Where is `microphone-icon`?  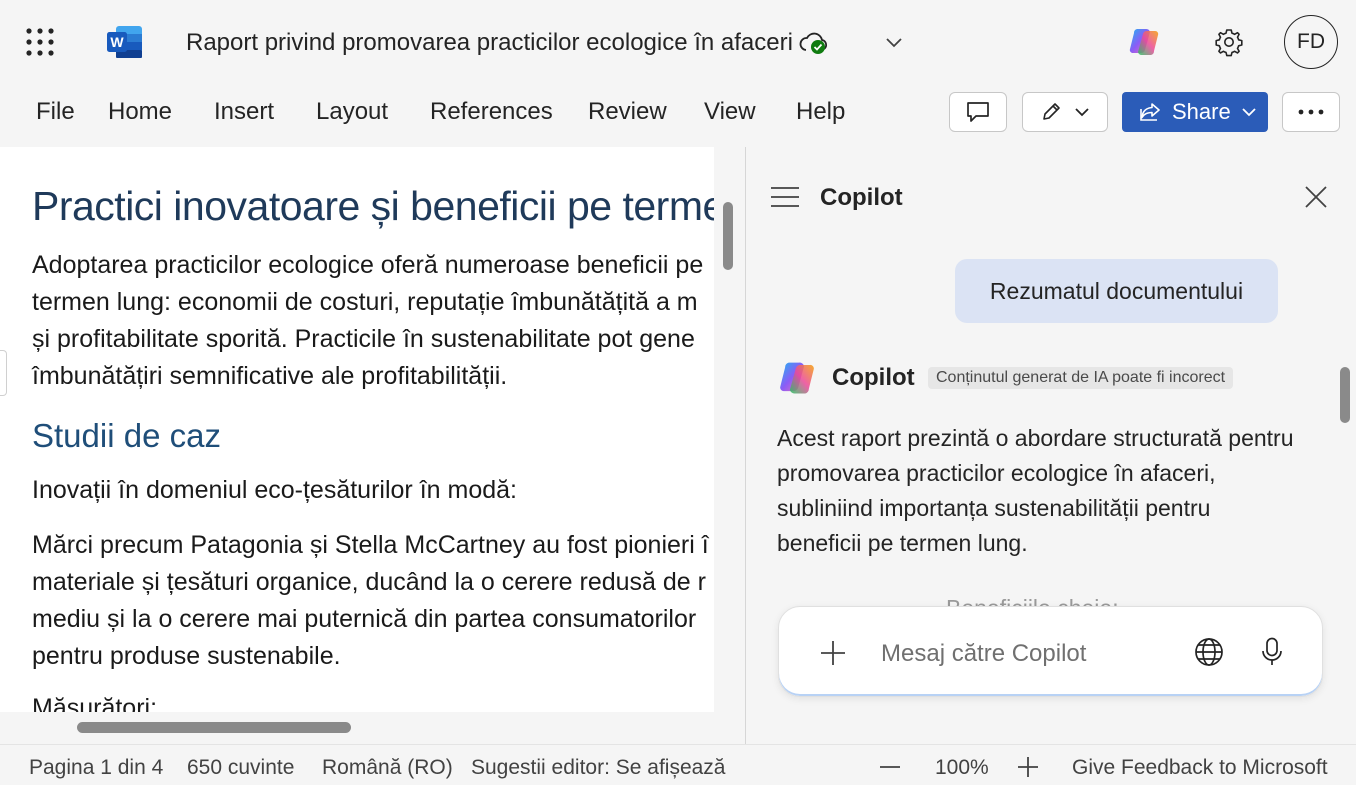 microphone-icon is located at coordinates (1272, 652).